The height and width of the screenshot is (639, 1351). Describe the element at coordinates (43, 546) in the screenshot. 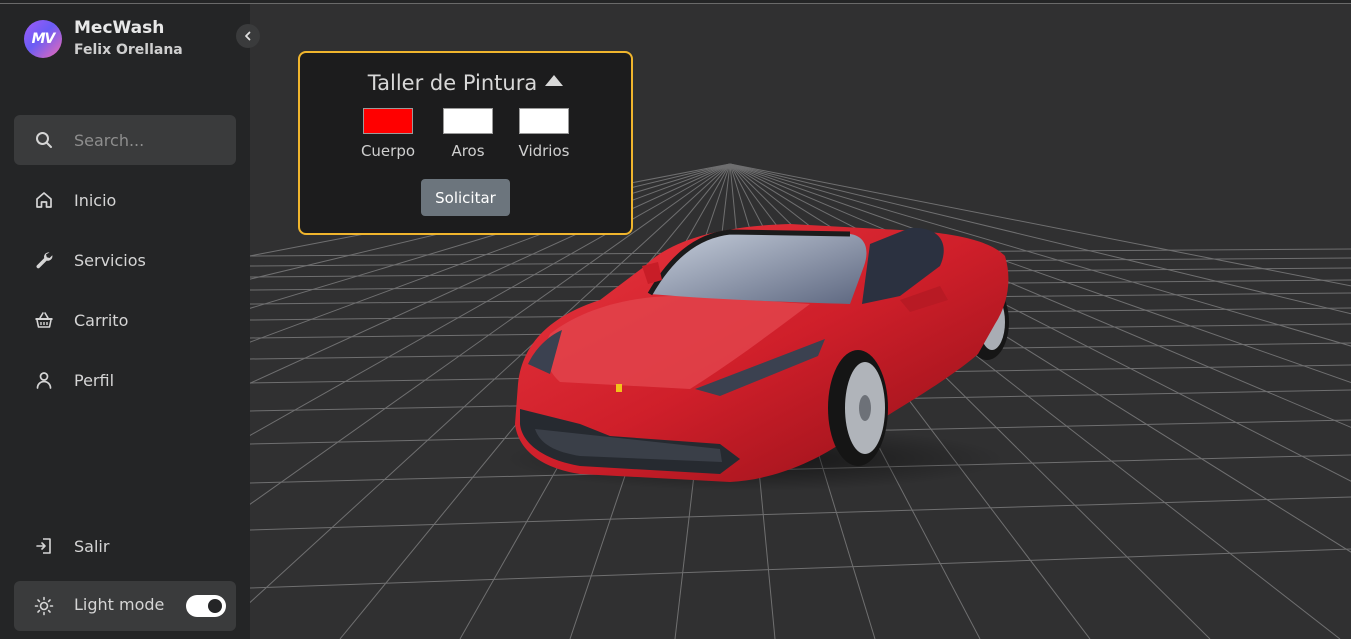

I see `logout-icon` at that location.